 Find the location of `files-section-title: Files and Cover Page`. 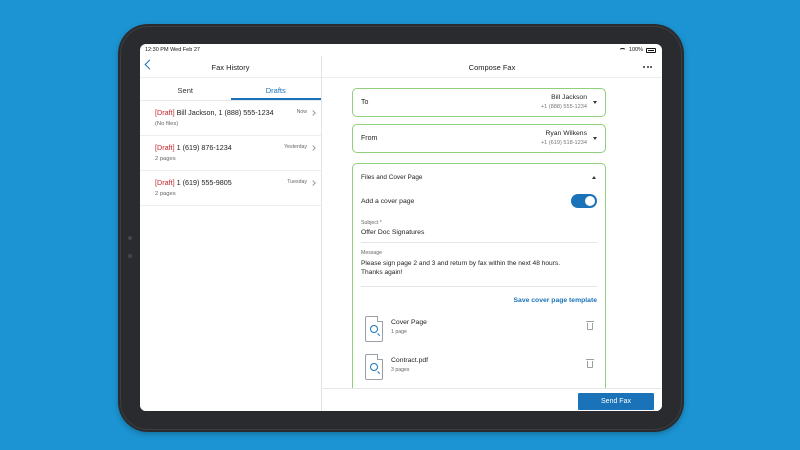

files-section-title: Files and Cover Page is located at coordinates (392, 177).